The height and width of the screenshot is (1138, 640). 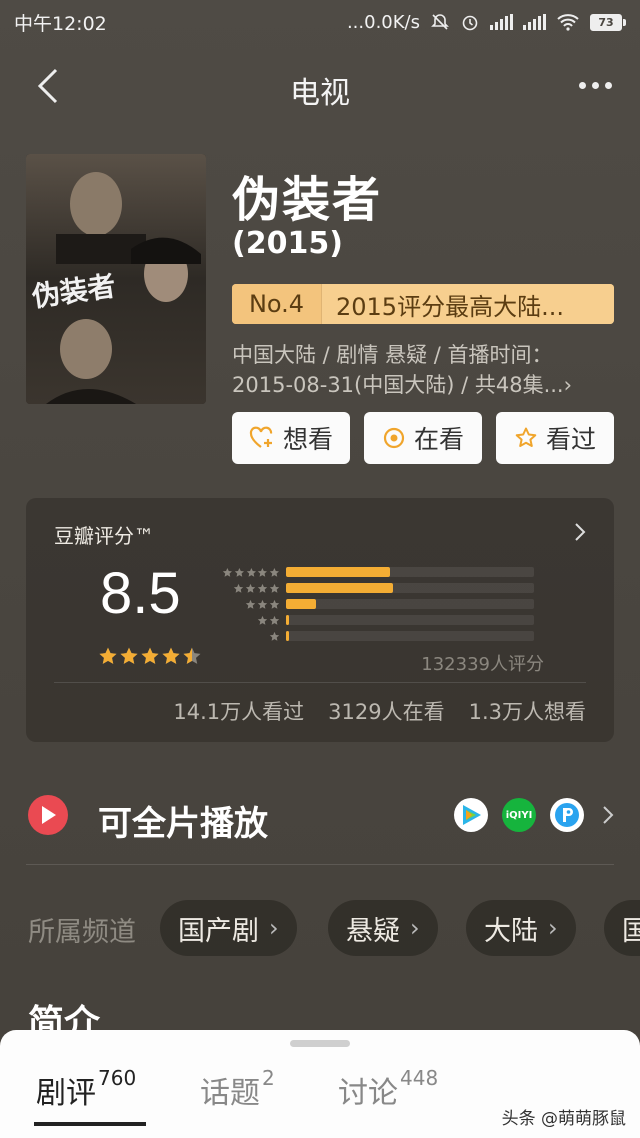 I want to click on watermark: 头条 @萌萌豚鼠, so click(x=563, y=1119).